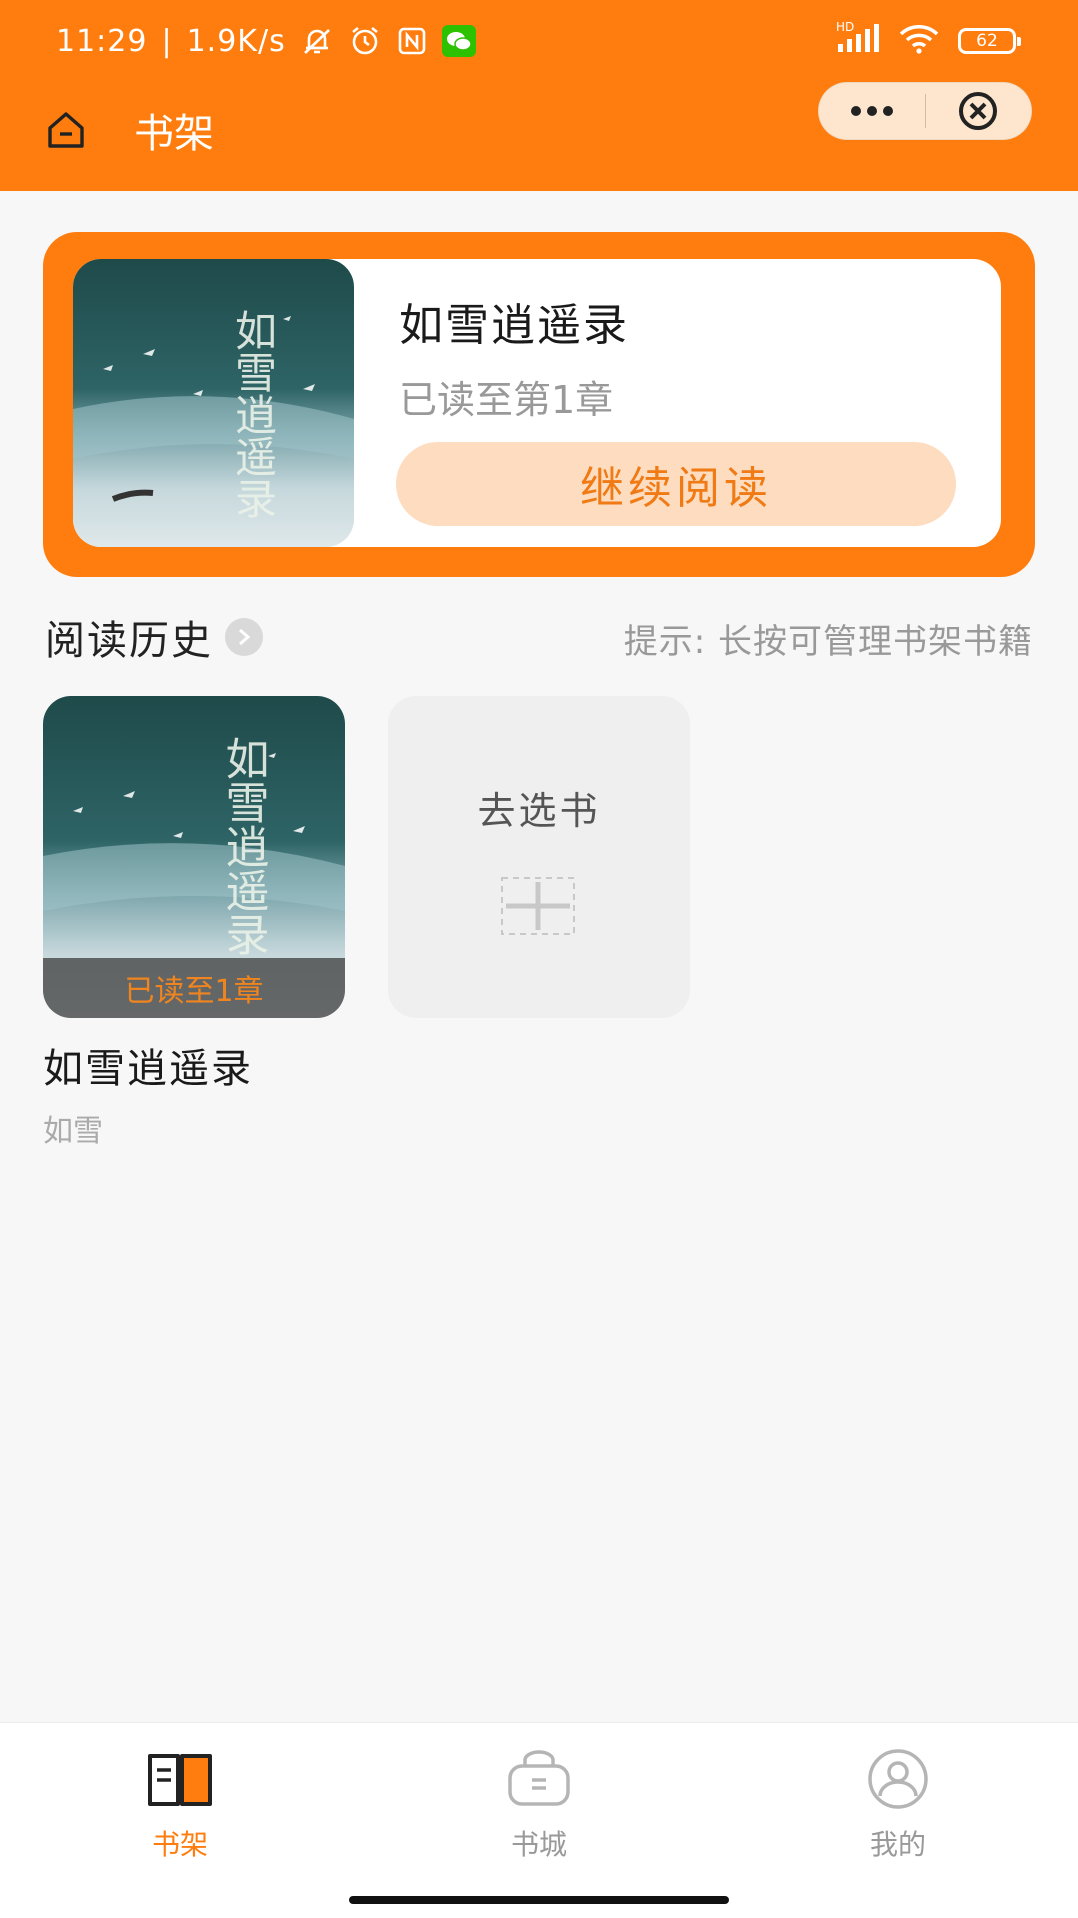 This screenshot has width=1078, height=1918. What do you see at coordinates (243, 846) in the screenshot?
I see `cover-title-text-small: 如雪逍遥录` at bounding box center [243, 846].